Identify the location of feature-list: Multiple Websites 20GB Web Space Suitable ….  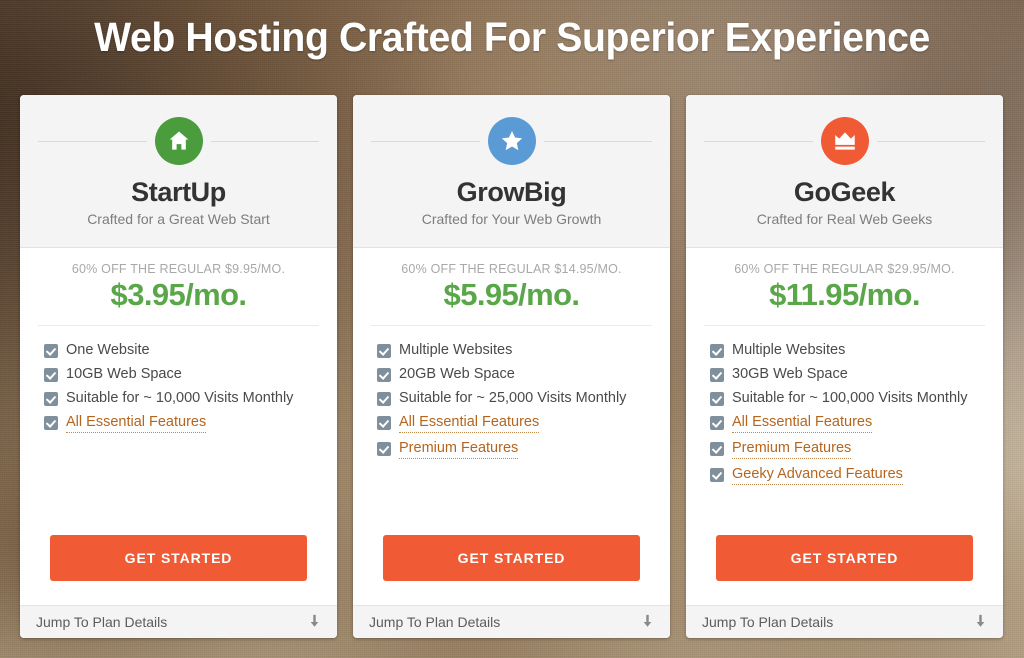
(511, 430).